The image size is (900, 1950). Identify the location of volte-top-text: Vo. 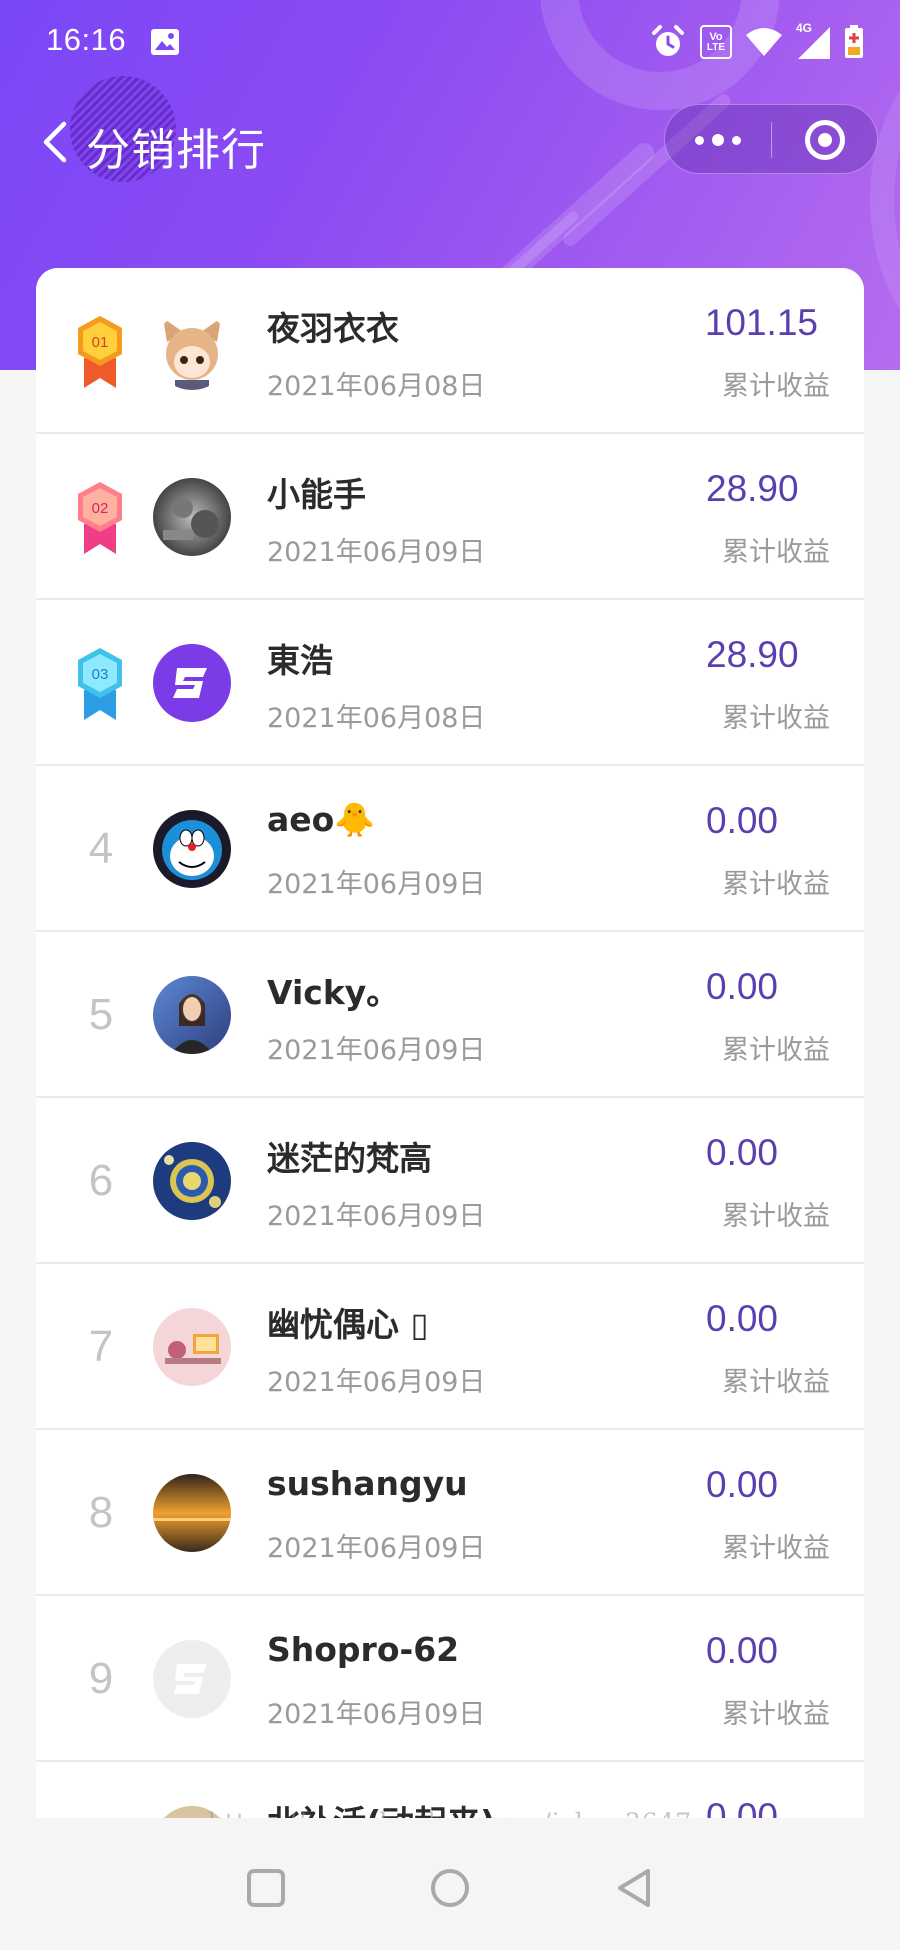
(716, 36).